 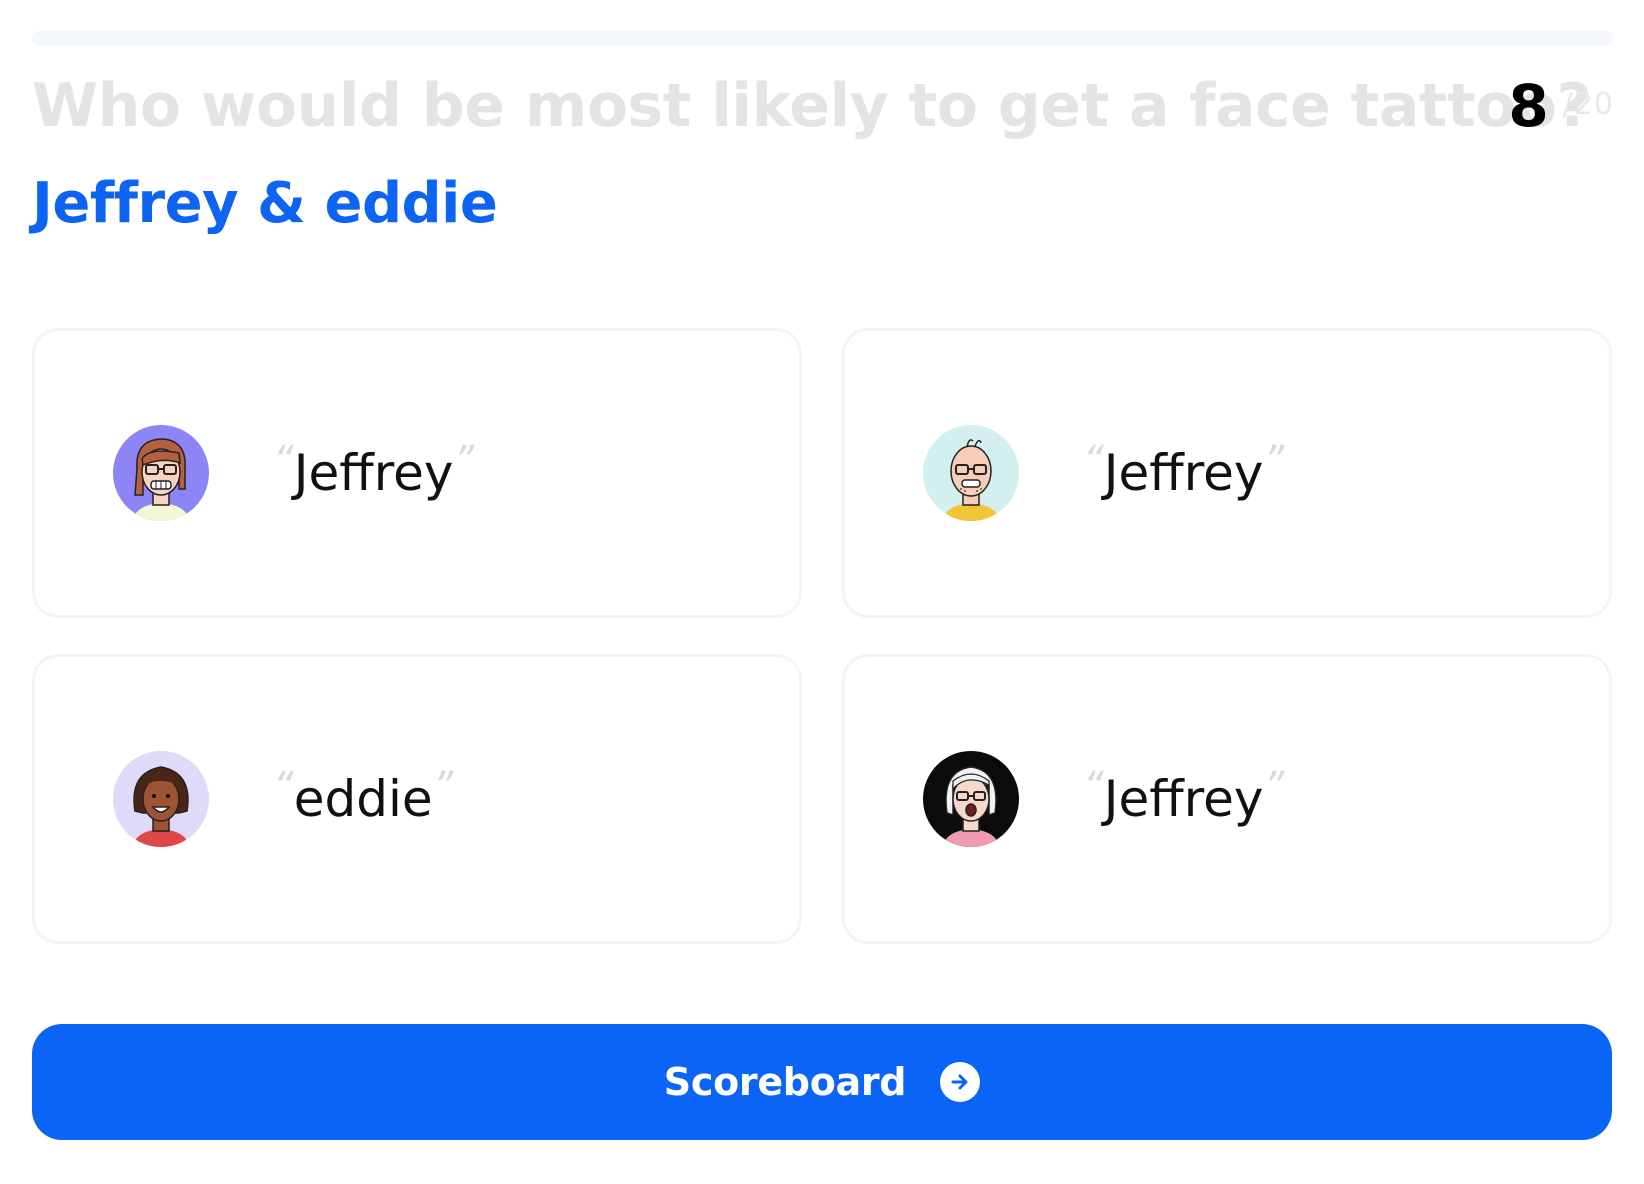 What do you see at coordinates (1588, 104) in the screenshot?
I see `total-questions: /20` at bounding box center [1588, 104].